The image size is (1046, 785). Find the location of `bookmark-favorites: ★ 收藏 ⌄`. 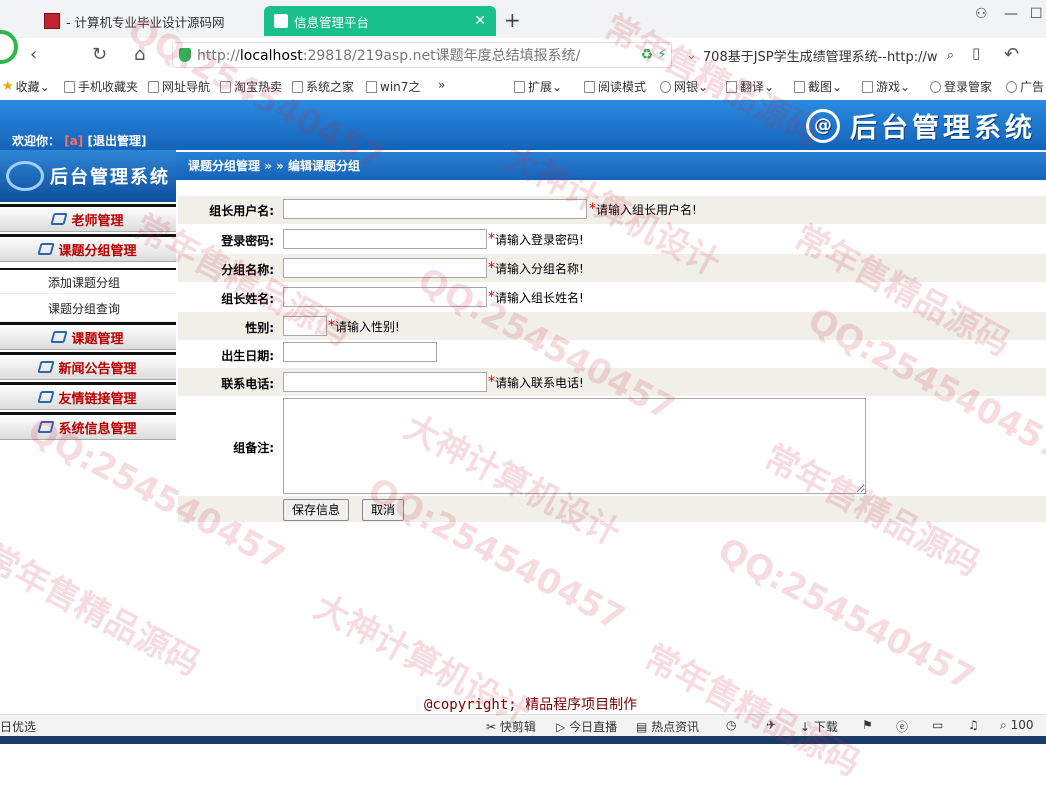

bookmark-favorites: ★ 收藏 ⌄ is located at coordinates (26, 86).